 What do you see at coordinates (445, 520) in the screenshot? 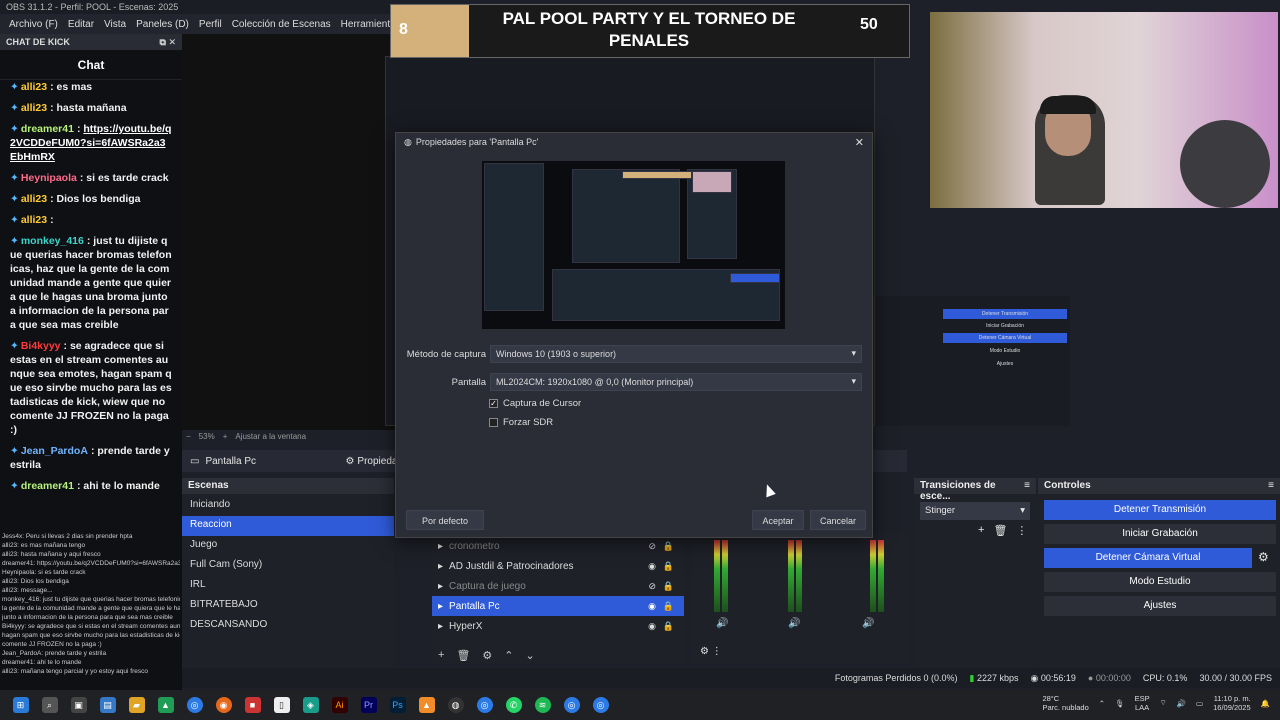
I see `defaults-button: Por defecto` at bounding box center [445, 520].